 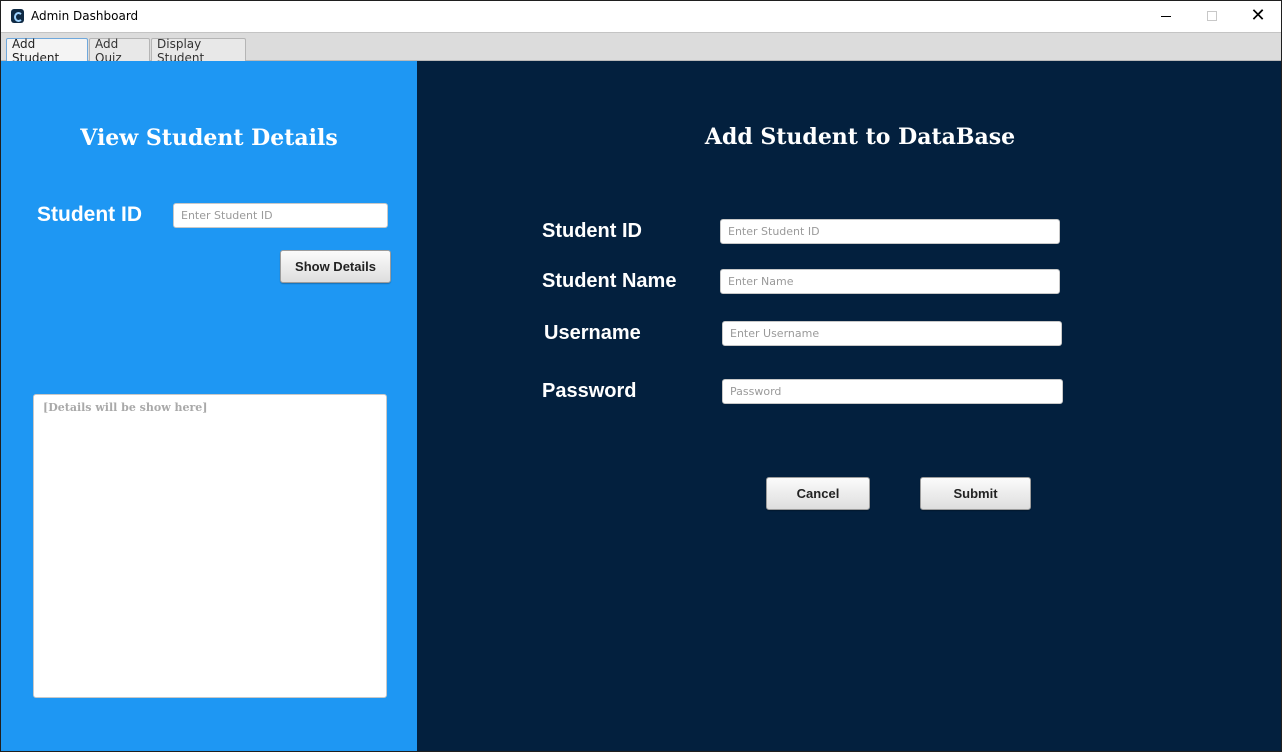 I want to click on view-student-id-label: Student ID, so click(x=89, y=214).